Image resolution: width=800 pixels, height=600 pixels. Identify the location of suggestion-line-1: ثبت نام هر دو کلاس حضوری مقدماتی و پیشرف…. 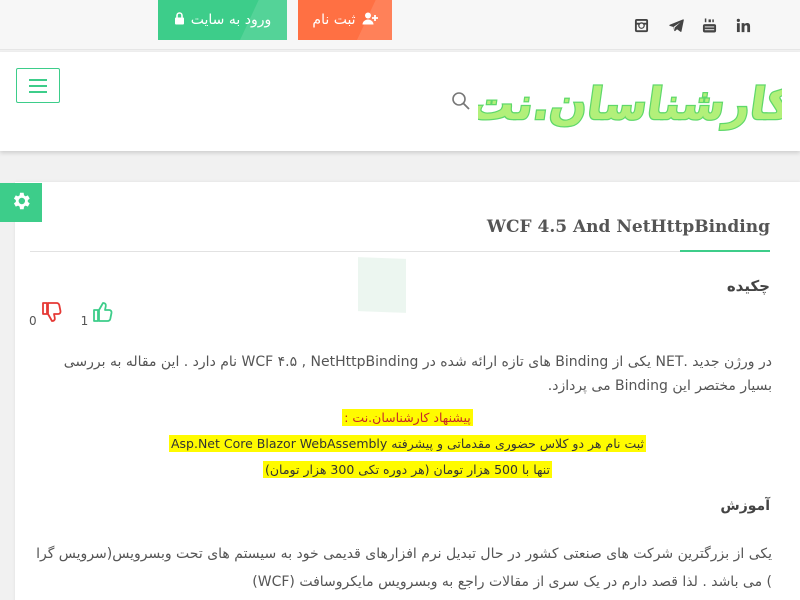
(407, 443).